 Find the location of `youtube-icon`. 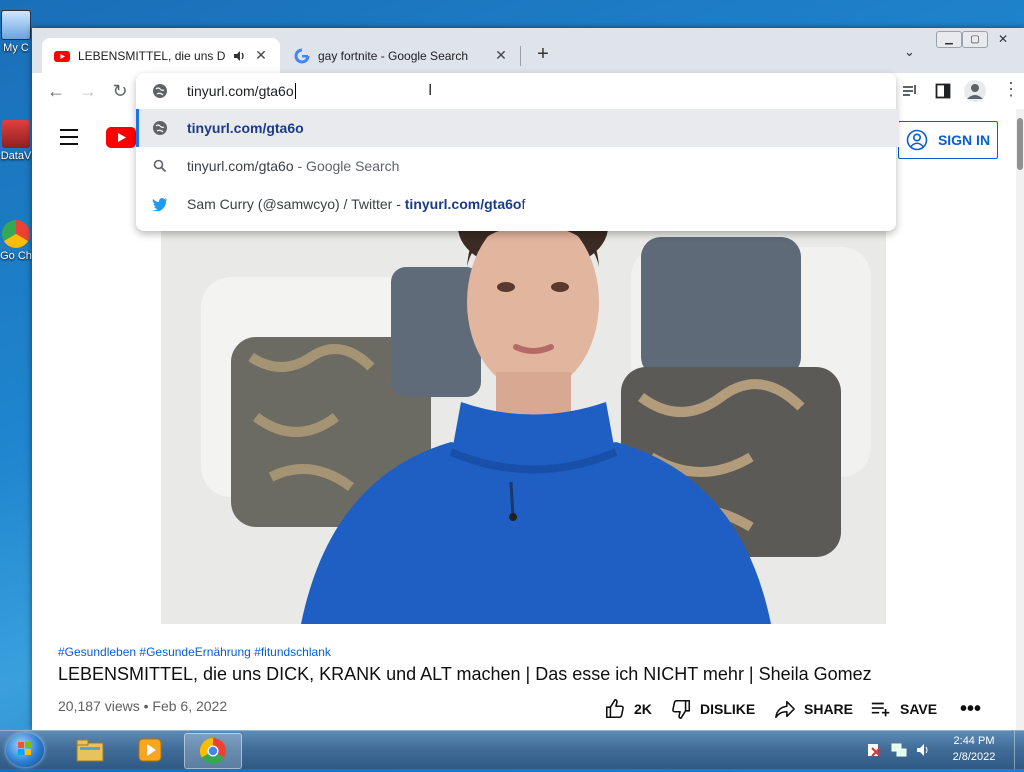

youtube-icon is located at coordinates (62, 56).